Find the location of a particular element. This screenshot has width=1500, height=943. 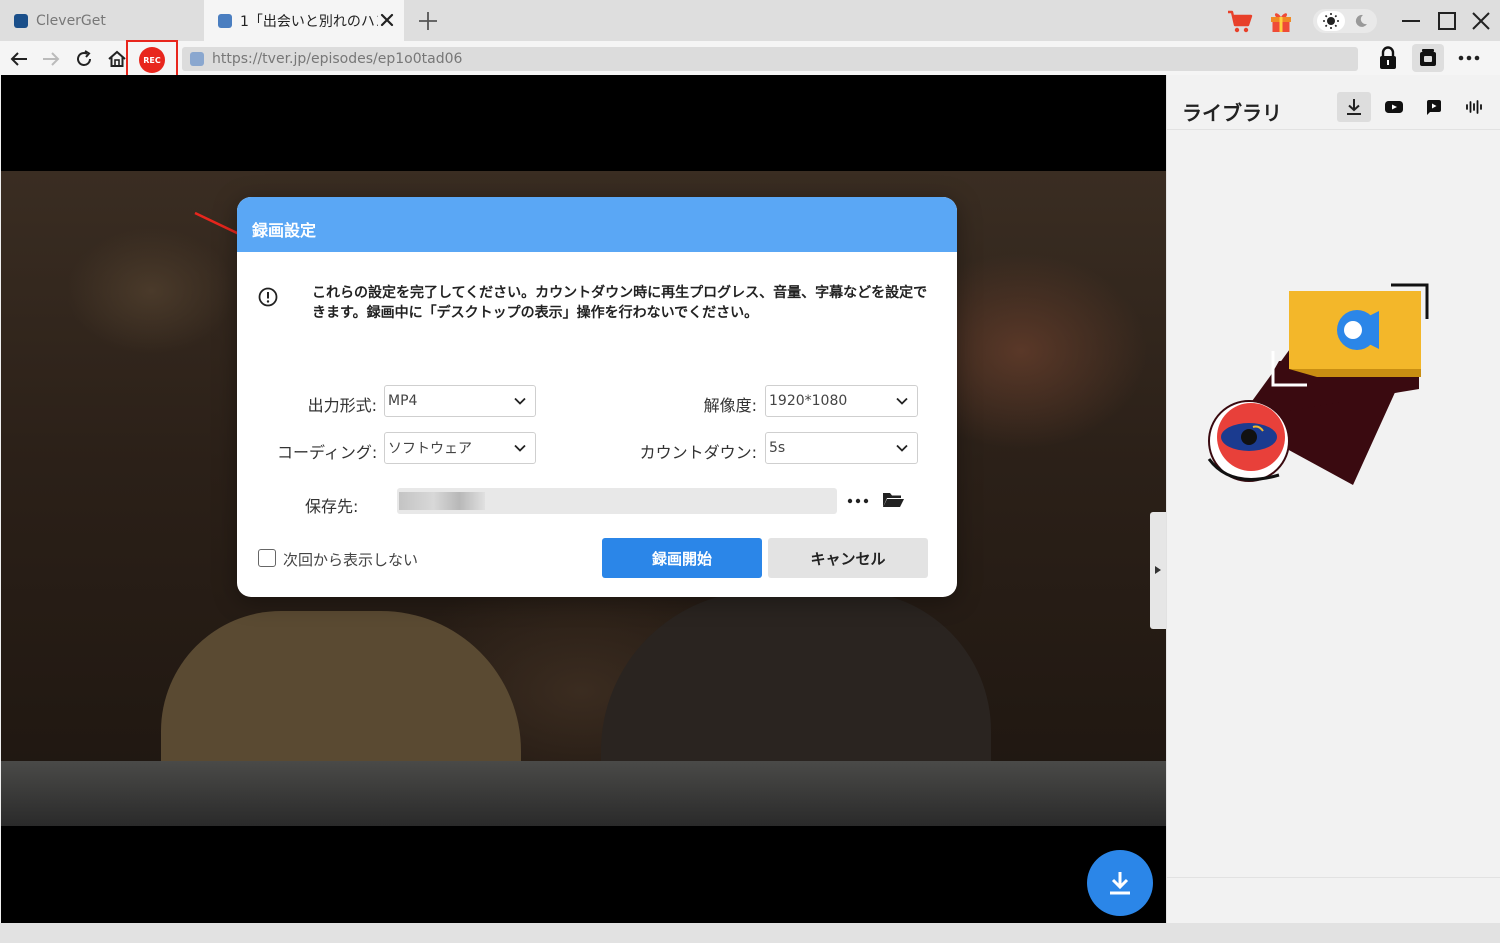

sun-icon is located at coordinates (1331, 21).